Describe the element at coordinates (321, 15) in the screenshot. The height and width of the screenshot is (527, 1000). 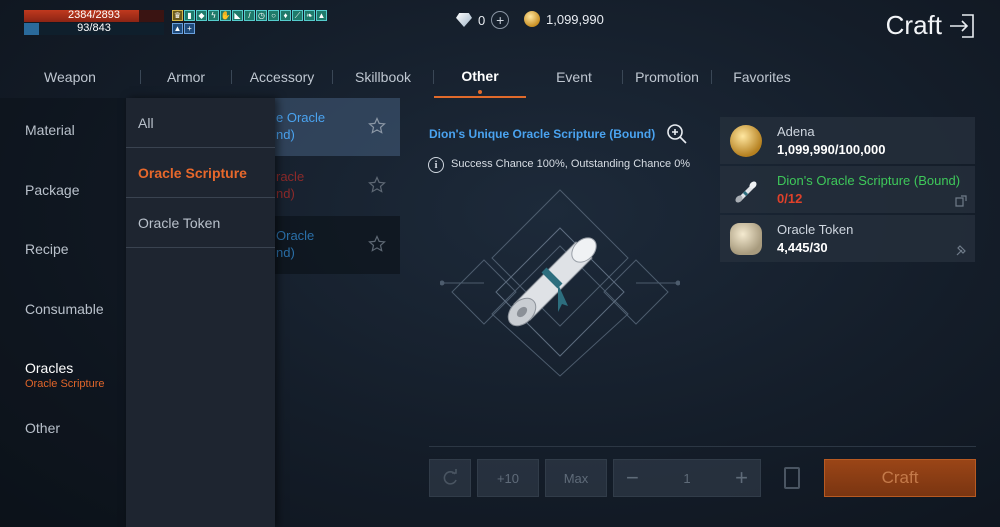
I see `flask-buff-icon: ▲` at that location.